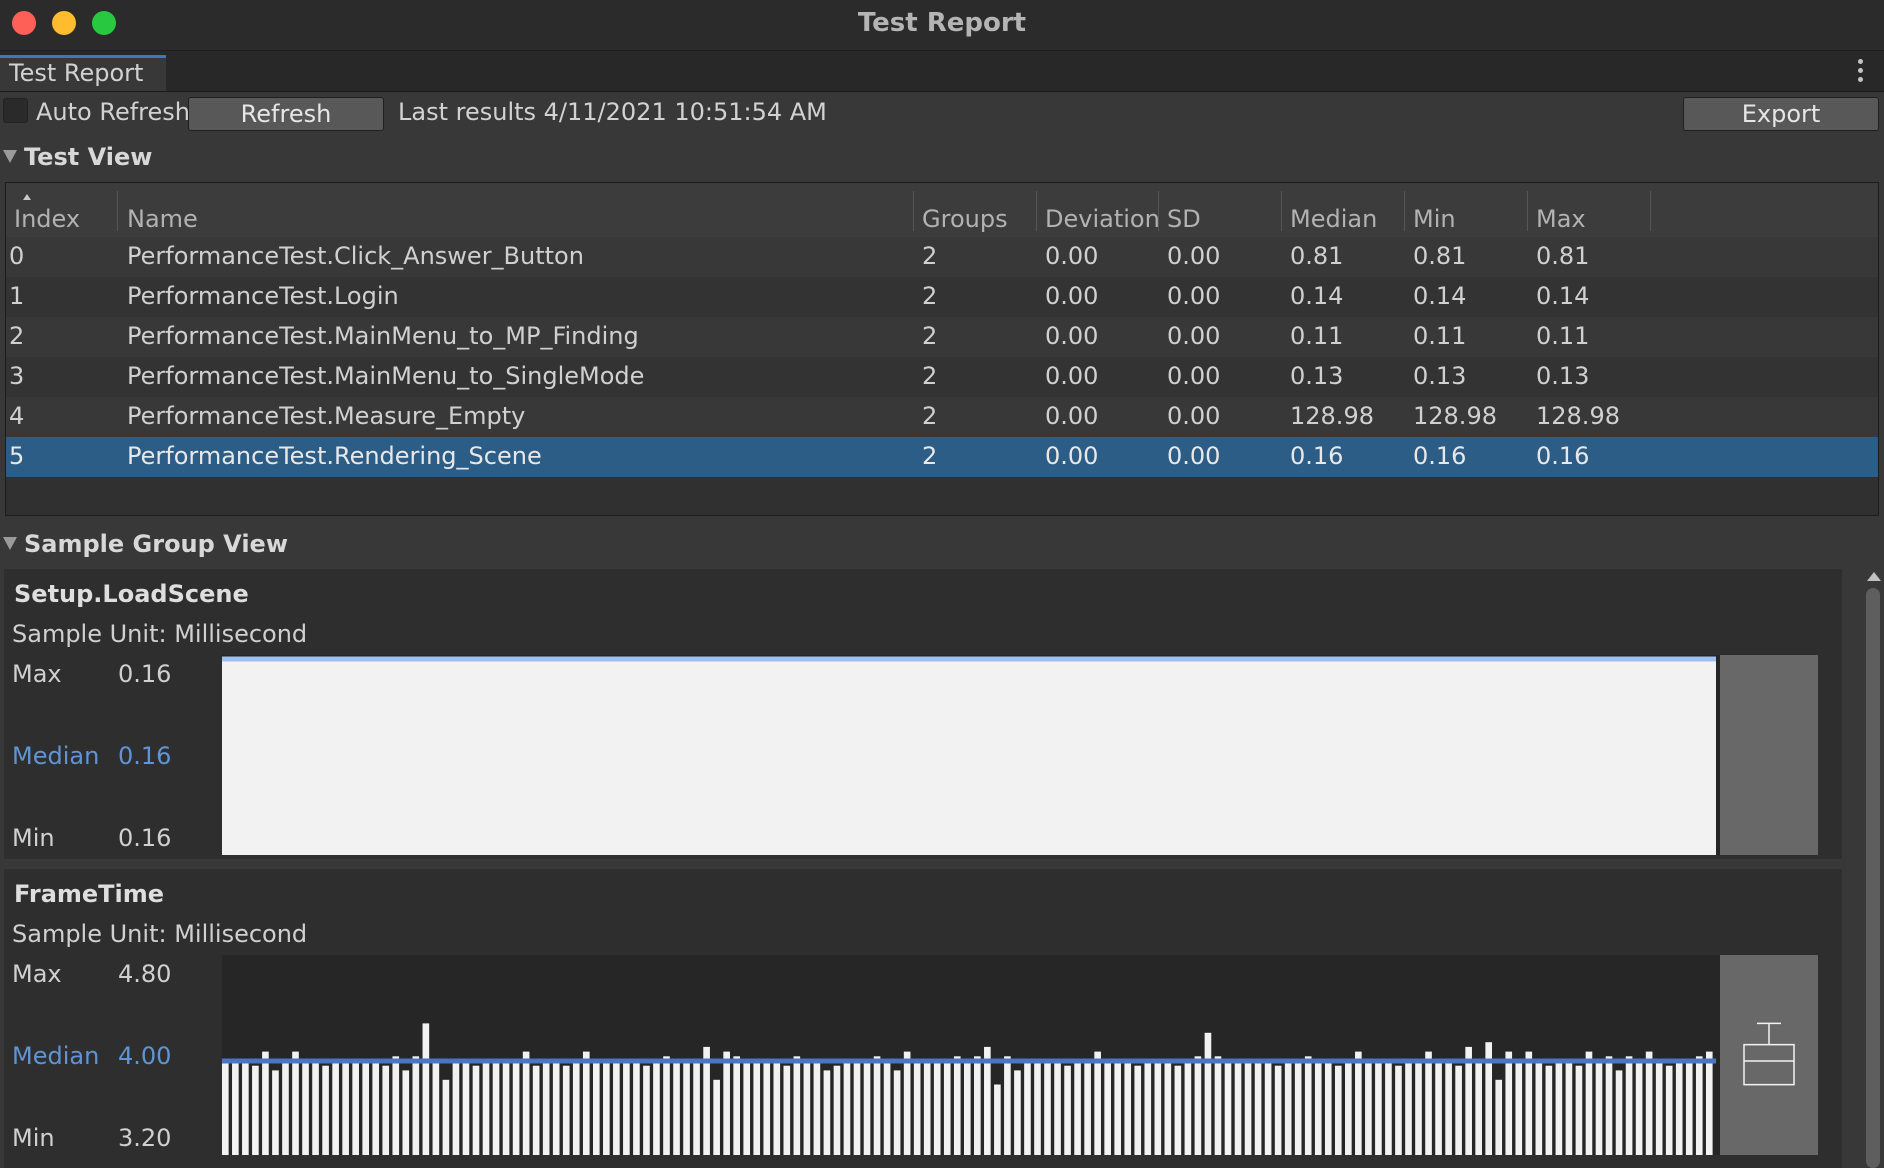 The image size is (1884, 1168). I want to click on cell-max: 0.14, so click(1563, 296).